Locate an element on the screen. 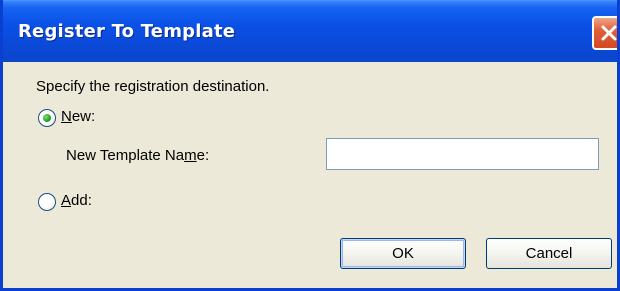 The height and width of the screenshot is (291, 620). template-name-input is located at coordinates (462, 154).